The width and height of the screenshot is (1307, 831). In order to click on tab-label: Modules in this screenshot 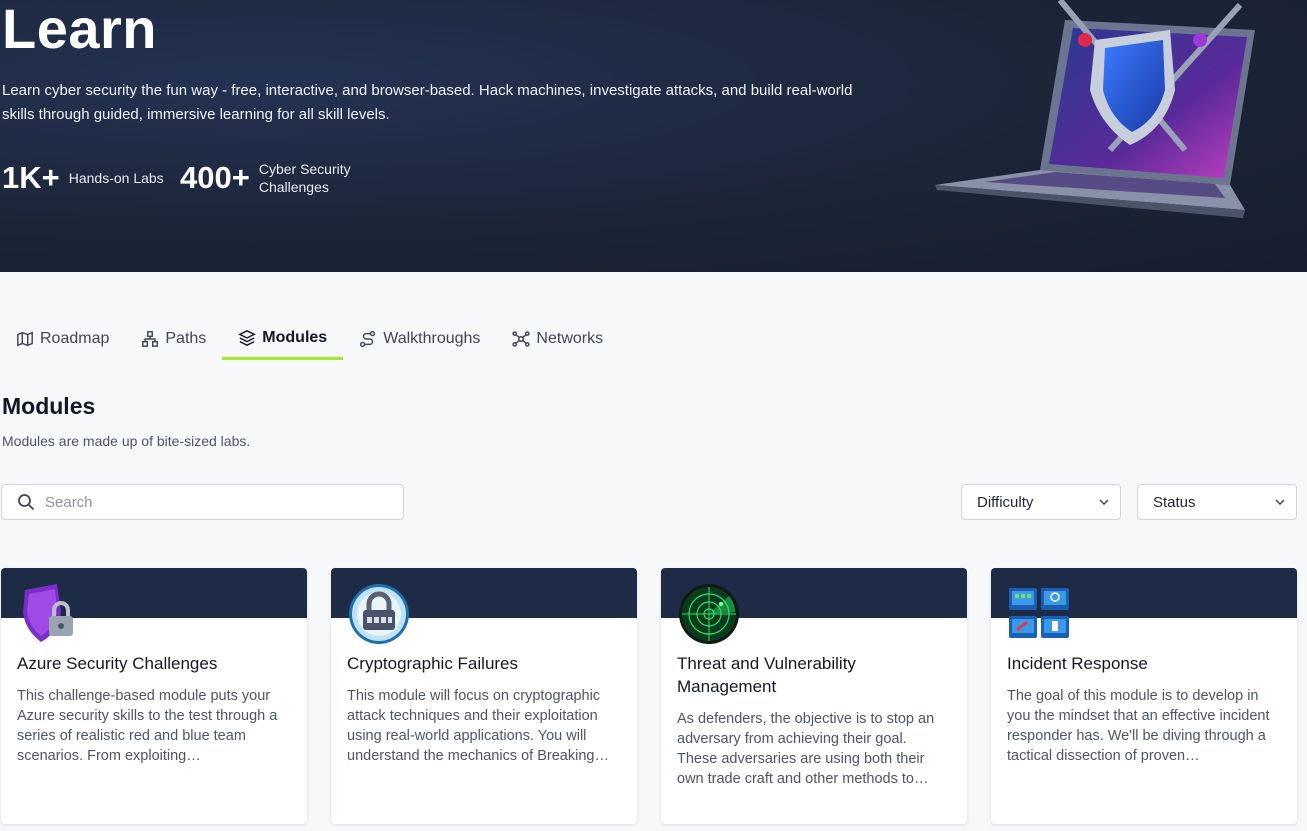, I will do `click(295, 337)`.